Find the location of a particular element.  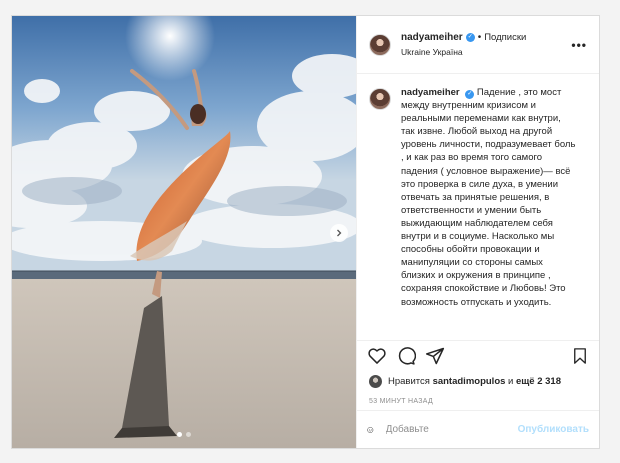

likes-middle: и is located at coordinates (511, 381).